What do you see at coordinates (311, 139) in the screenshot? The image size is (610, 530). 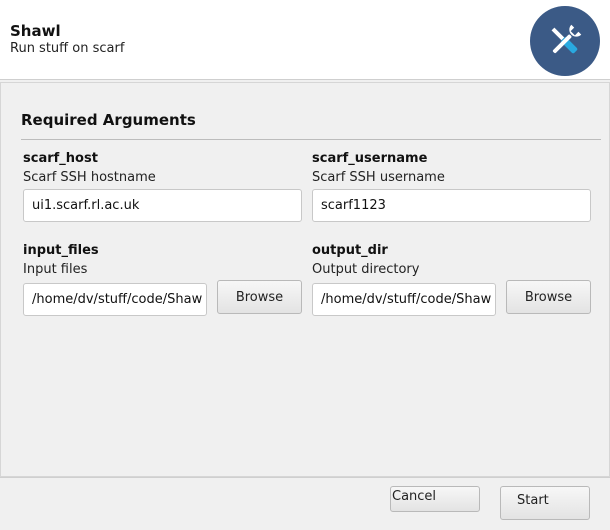 I see `section-divider` at bounding box center [311, 139].